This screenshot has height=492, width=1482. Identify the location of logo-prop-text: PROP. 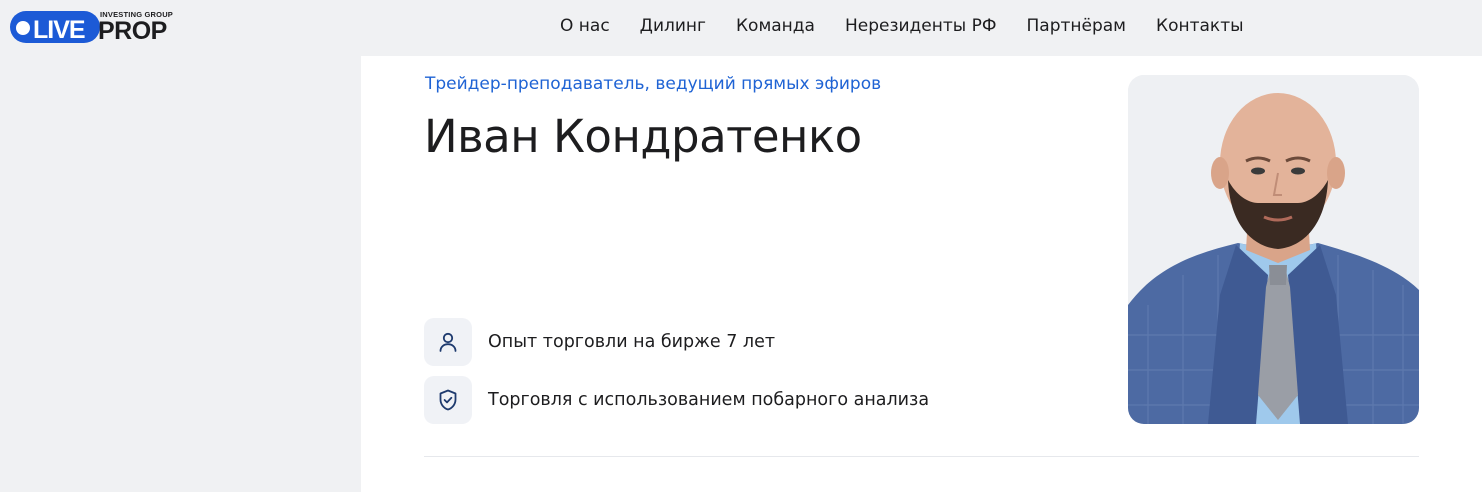
(132, 31).